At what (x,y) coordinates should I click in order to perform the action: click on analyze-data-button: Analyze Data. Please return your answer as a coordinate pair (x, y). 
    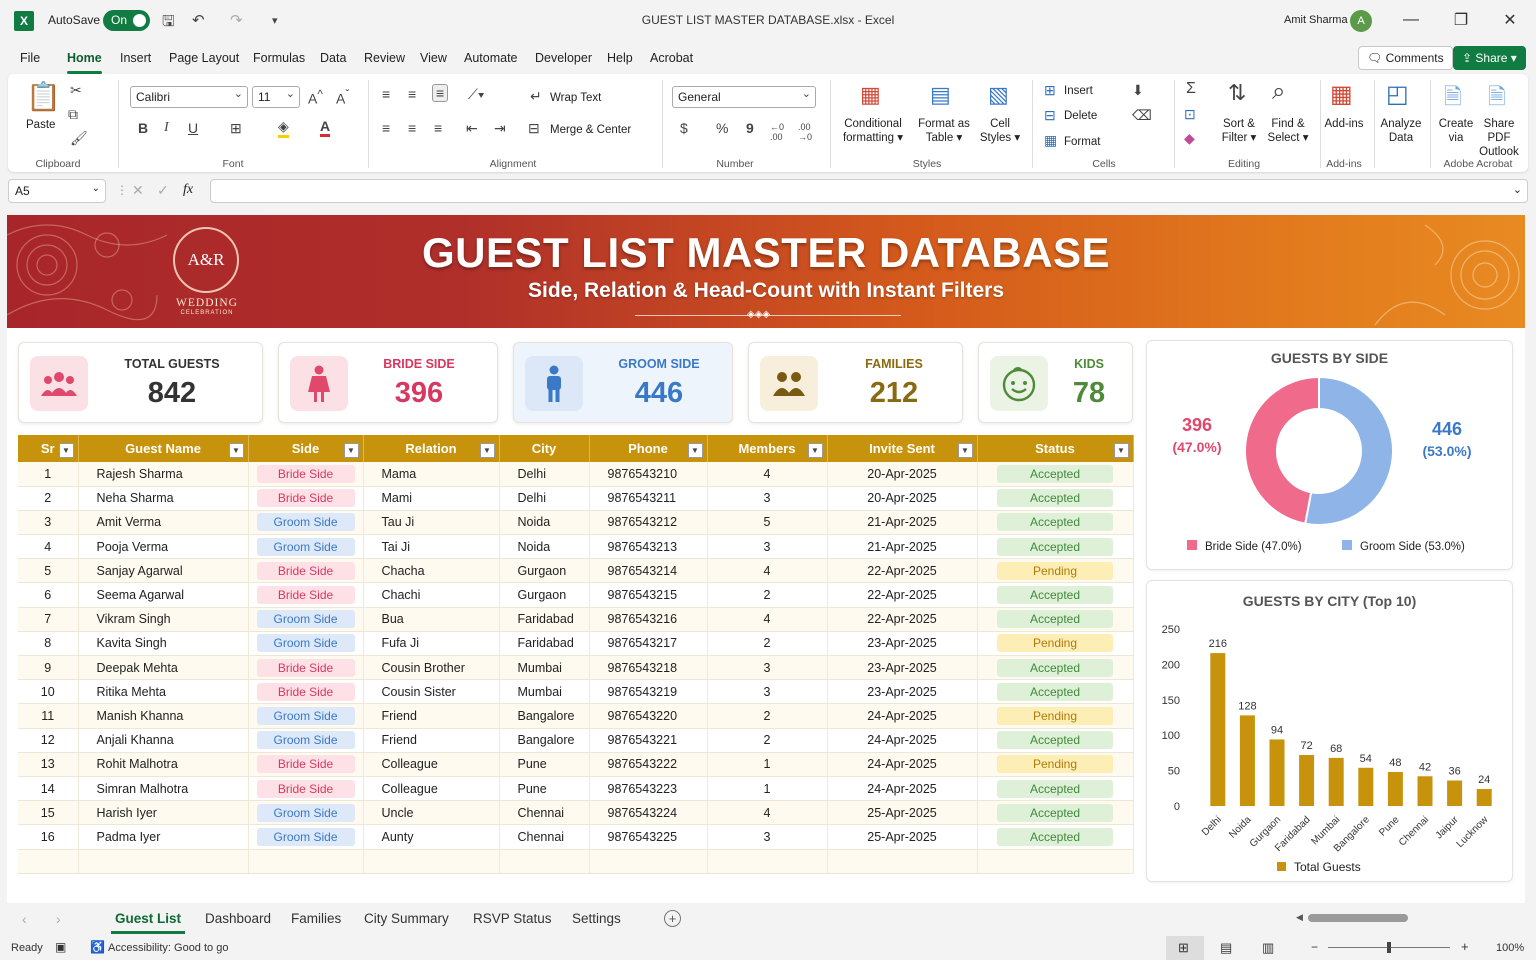
    Looking at the image, I should click on (1401, 131).